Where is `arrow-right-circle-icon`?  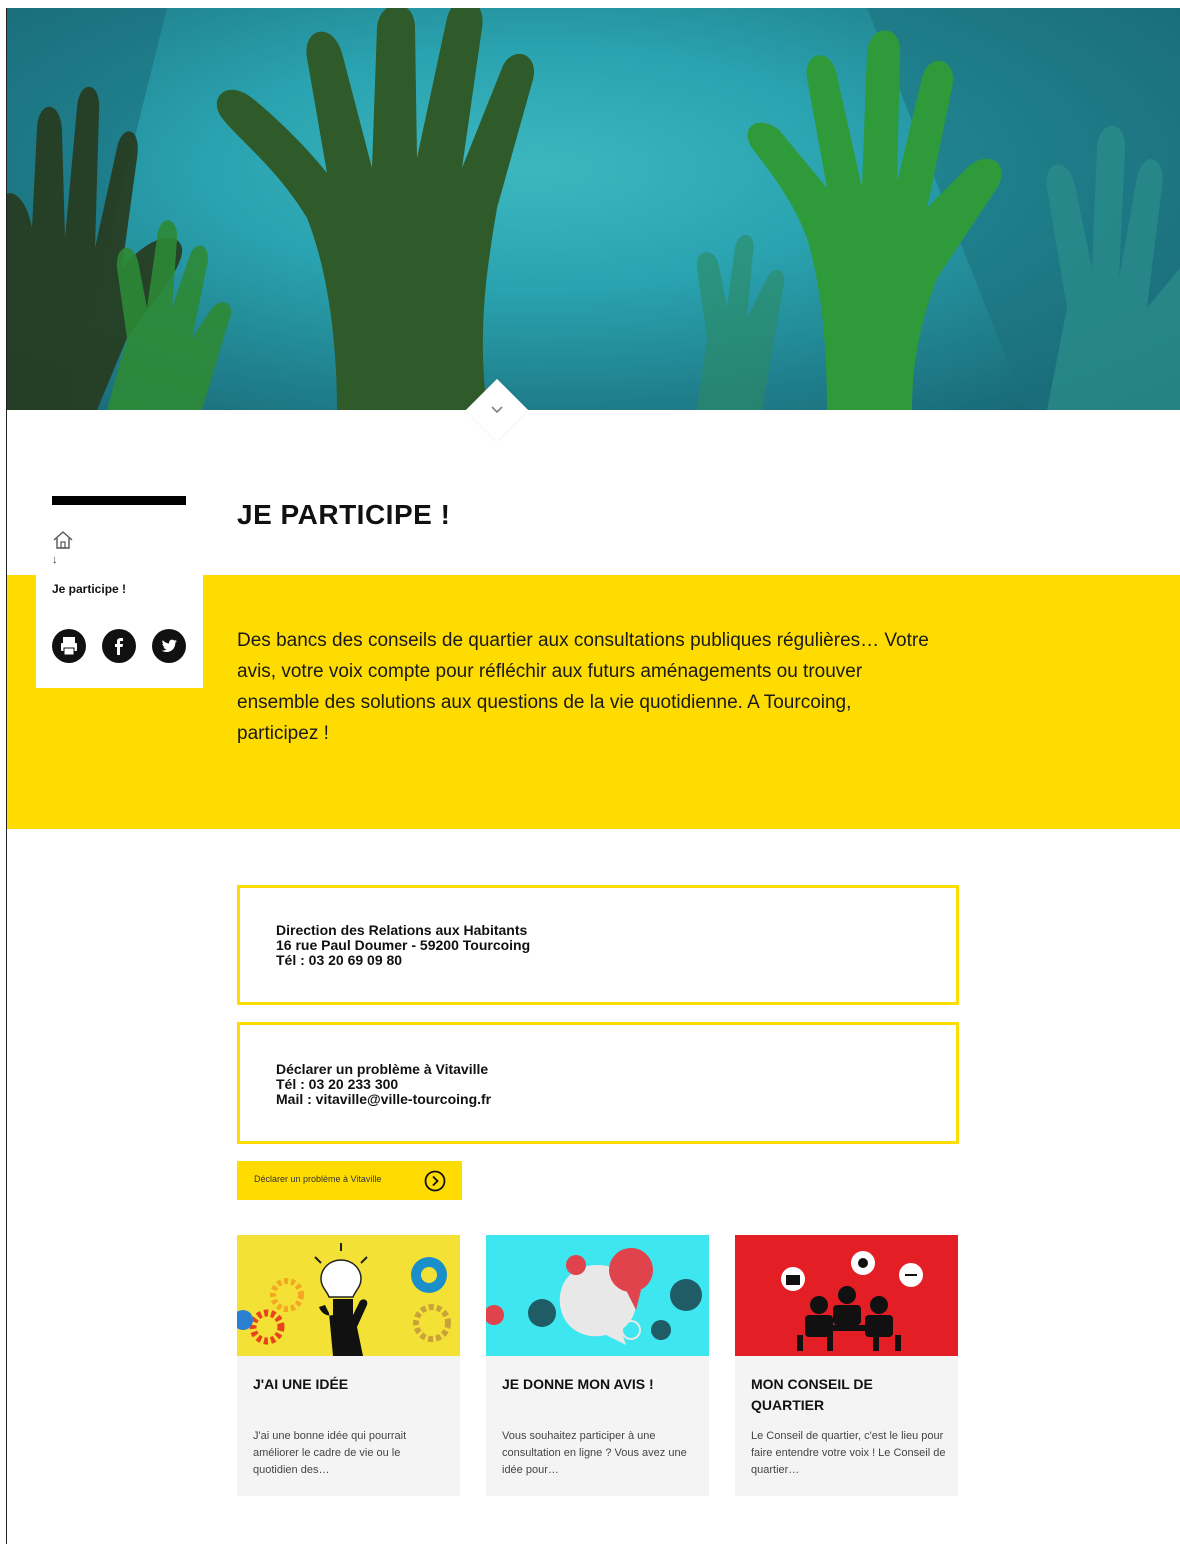 arrow-right-circle-icon is located at coordinates (435, 1181).